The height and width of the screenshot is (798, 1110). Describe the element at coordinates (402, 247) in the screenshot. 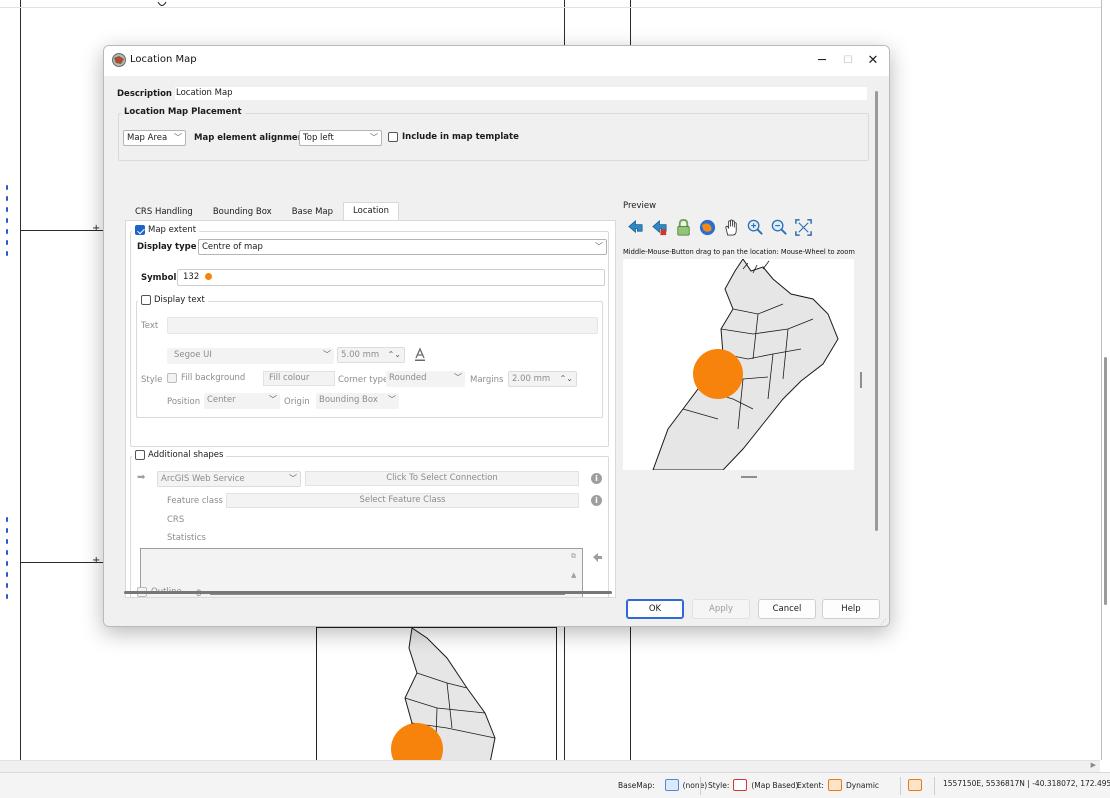

I see `display-type-select: Centre of map ﹀` at that location.